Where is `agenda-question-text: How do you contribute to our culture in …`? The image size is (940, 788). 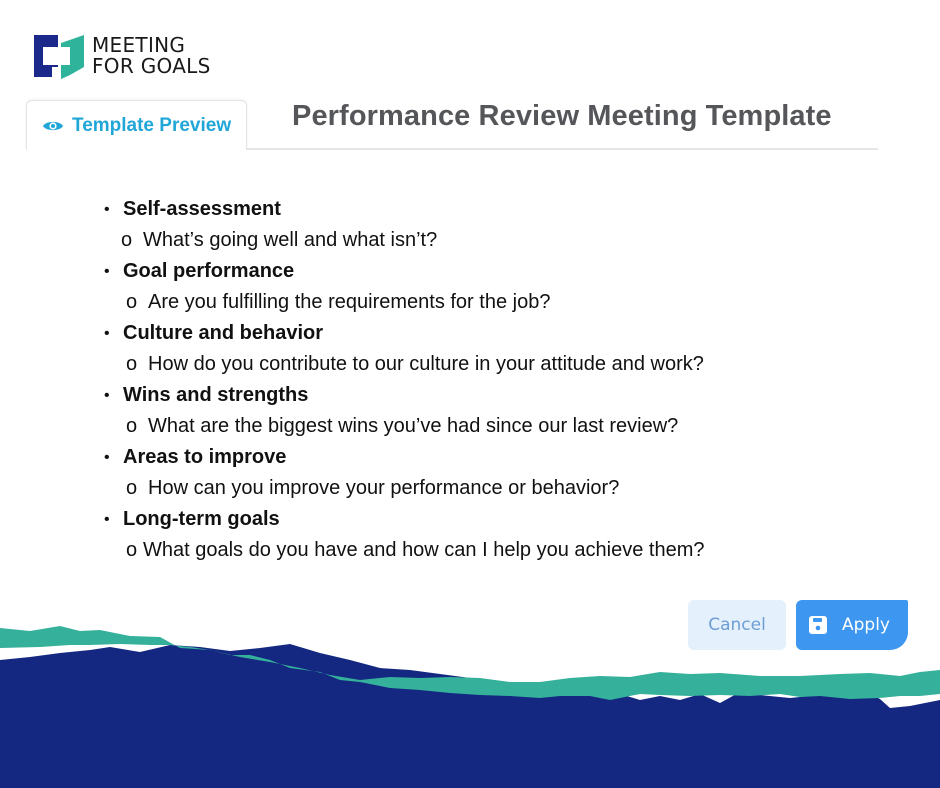 agenda-question-text: How do you contribute to our culture in … is located at coordinates (426, 364).